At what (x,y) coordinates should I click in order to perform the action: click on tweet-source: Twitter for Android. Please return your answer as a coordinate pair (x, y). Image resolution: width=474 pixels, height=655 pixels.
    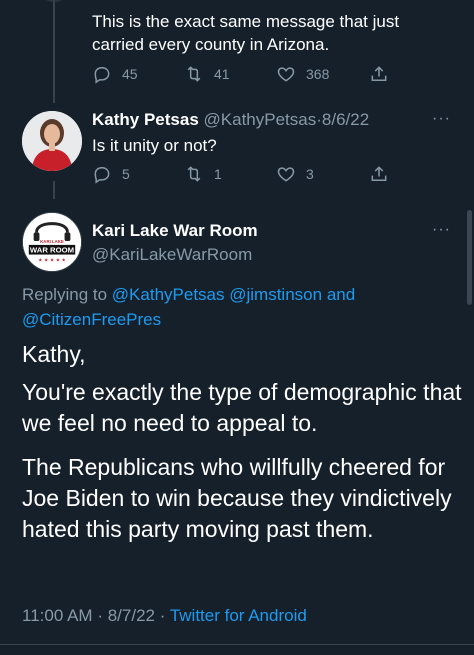
    Looking at the image, I should click on (238, 615).